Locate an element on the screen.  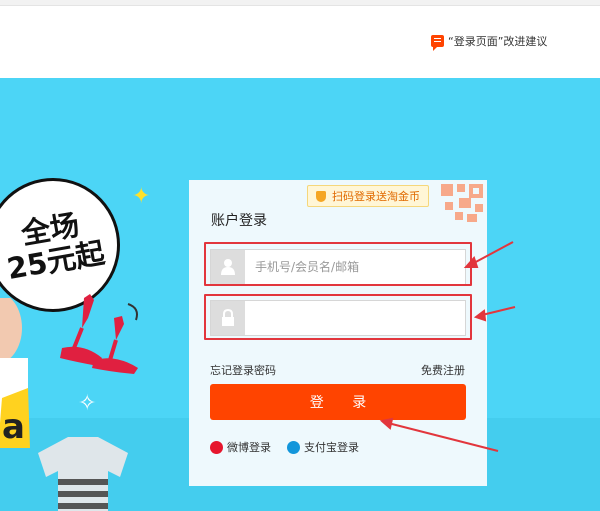
shirt-illustration is located at coordinates (83, 474).